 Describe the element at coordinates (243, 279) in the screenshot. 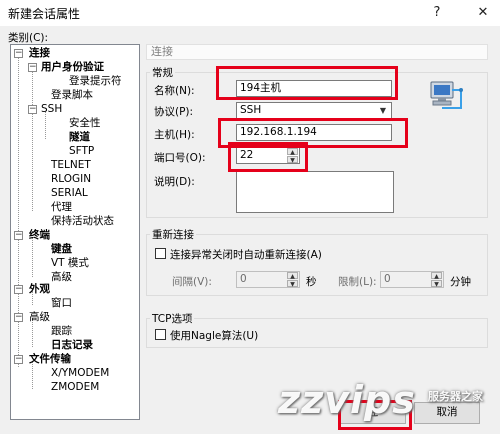

I see `interval-value: 0` at that location.